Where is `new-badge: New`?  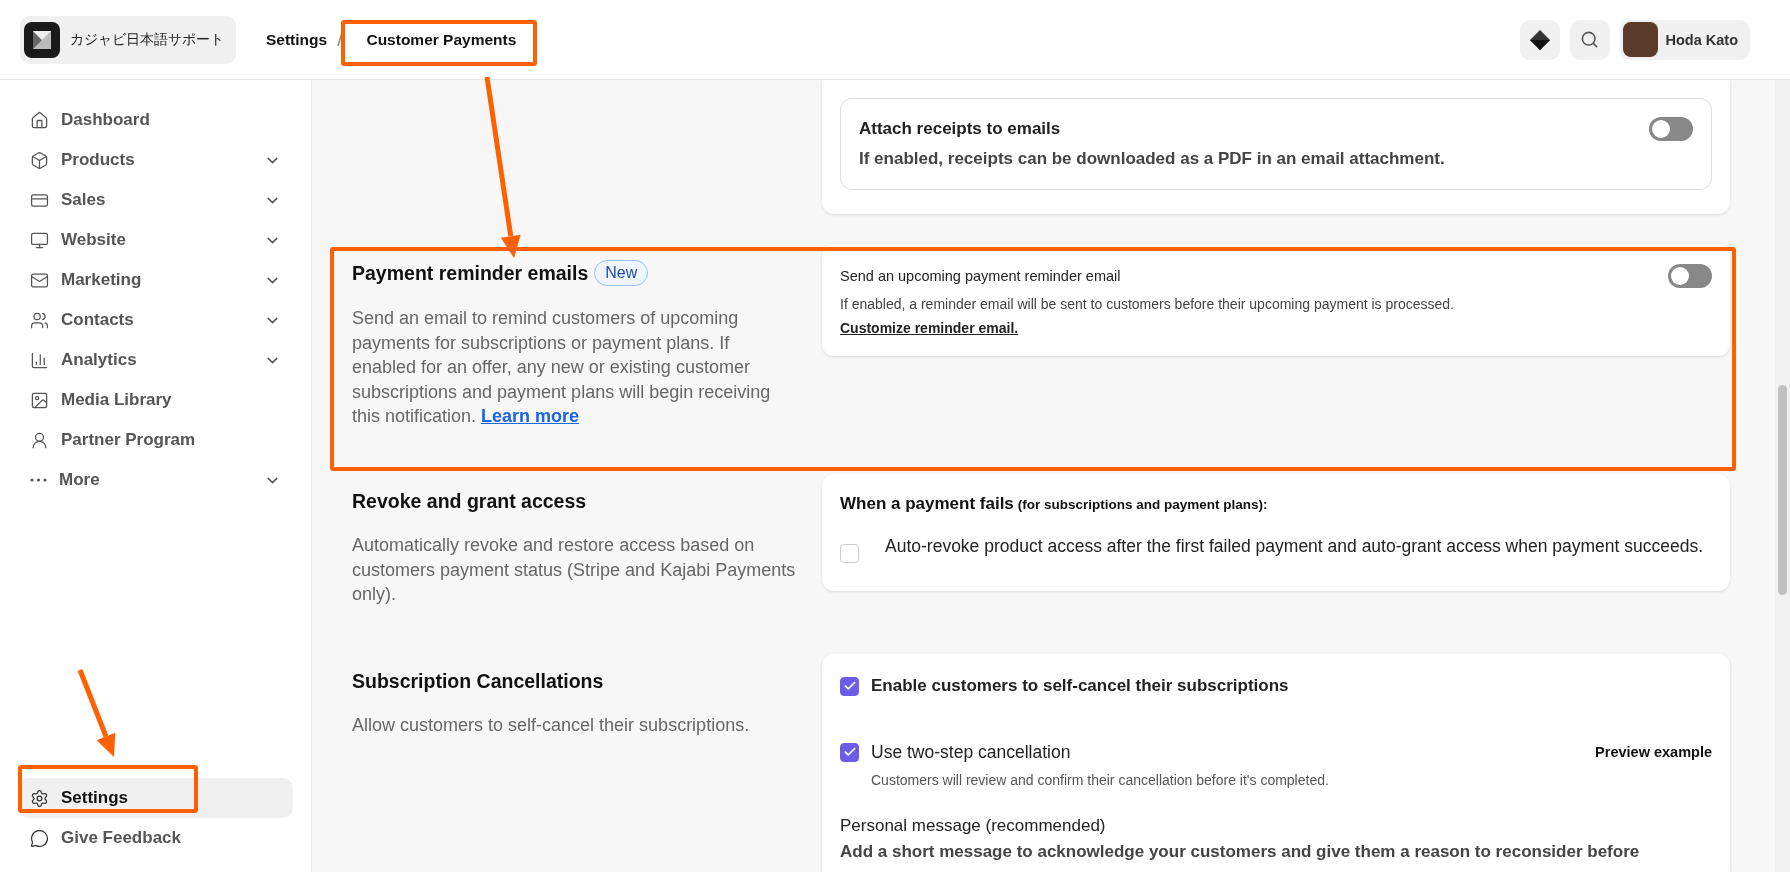 new-badge: New is located at coordinates (621, 273).